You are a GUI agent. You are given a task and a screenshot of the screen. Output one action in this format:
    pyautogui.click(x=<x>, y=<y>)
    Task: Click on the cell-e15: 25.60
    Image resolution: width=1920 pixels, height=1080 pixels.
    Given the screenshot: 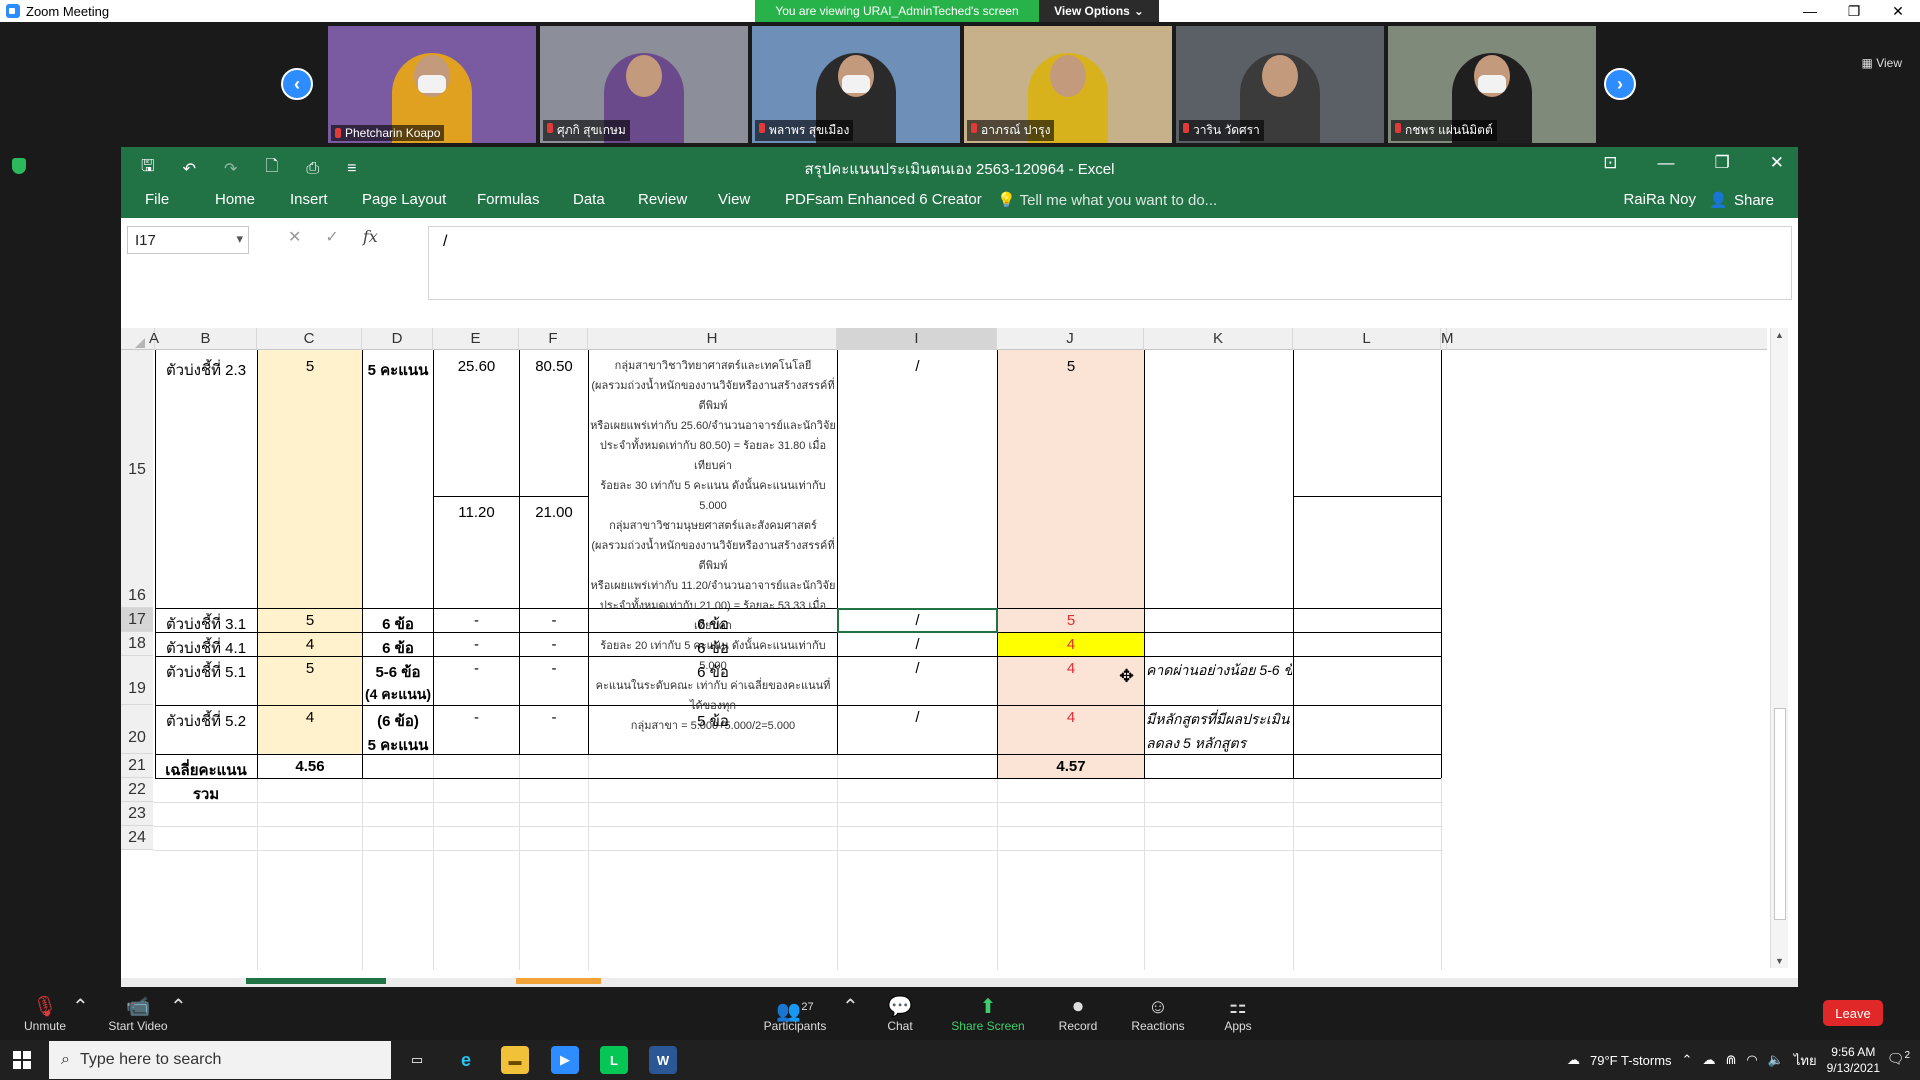 What is the action you would take?
    pyautogui.click(x=476, y=366)
    